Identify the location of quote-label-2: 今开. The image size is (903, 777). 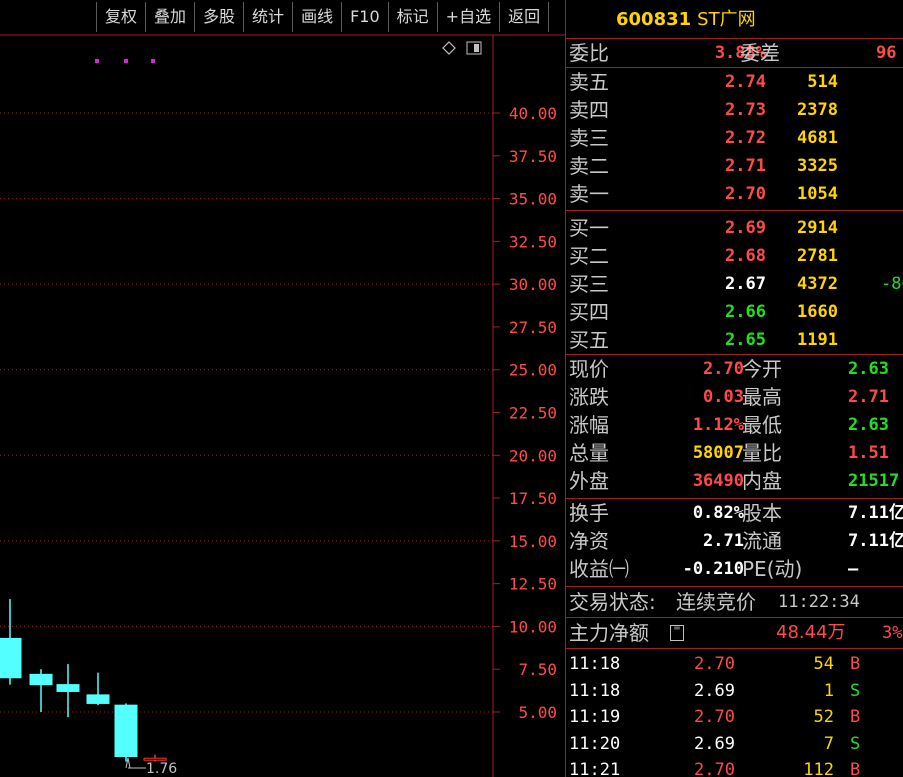
(762, 369).